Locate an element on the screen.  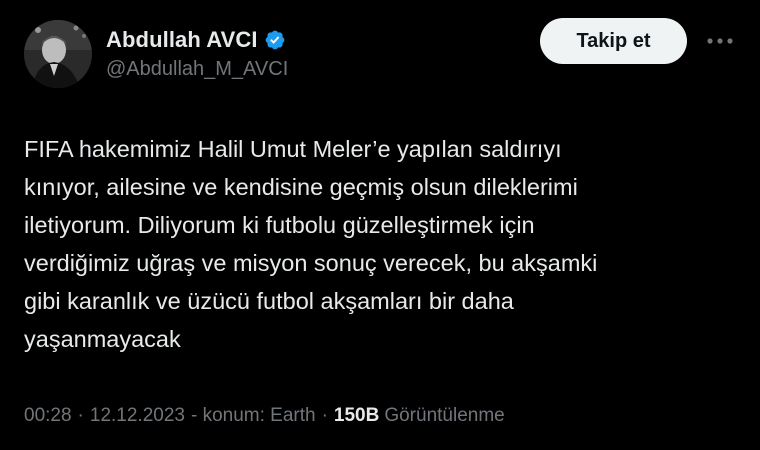
author-avatar is located at coordinates (58, 54).